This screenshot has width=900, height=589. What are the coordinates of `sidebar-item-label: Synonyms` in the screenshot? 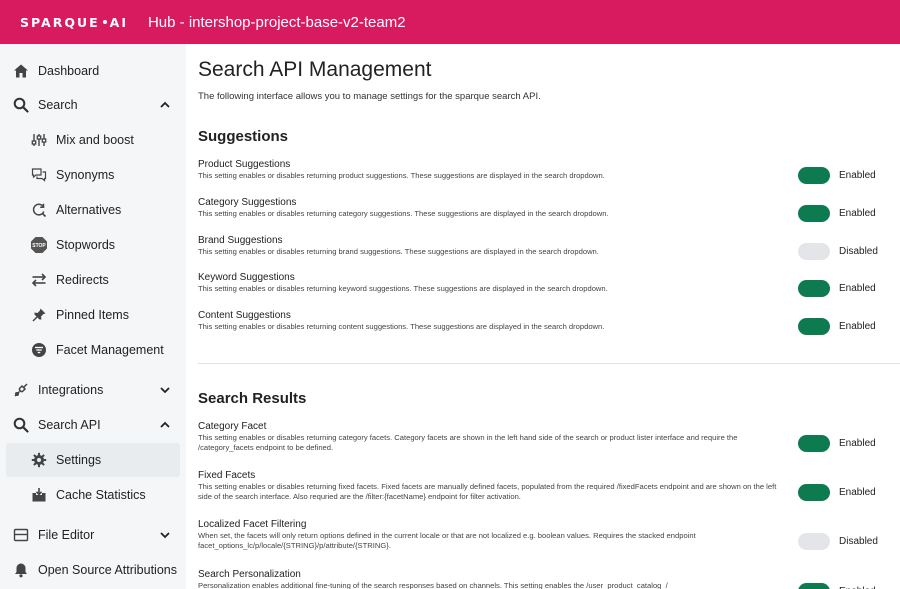 It's located at (85, 175).